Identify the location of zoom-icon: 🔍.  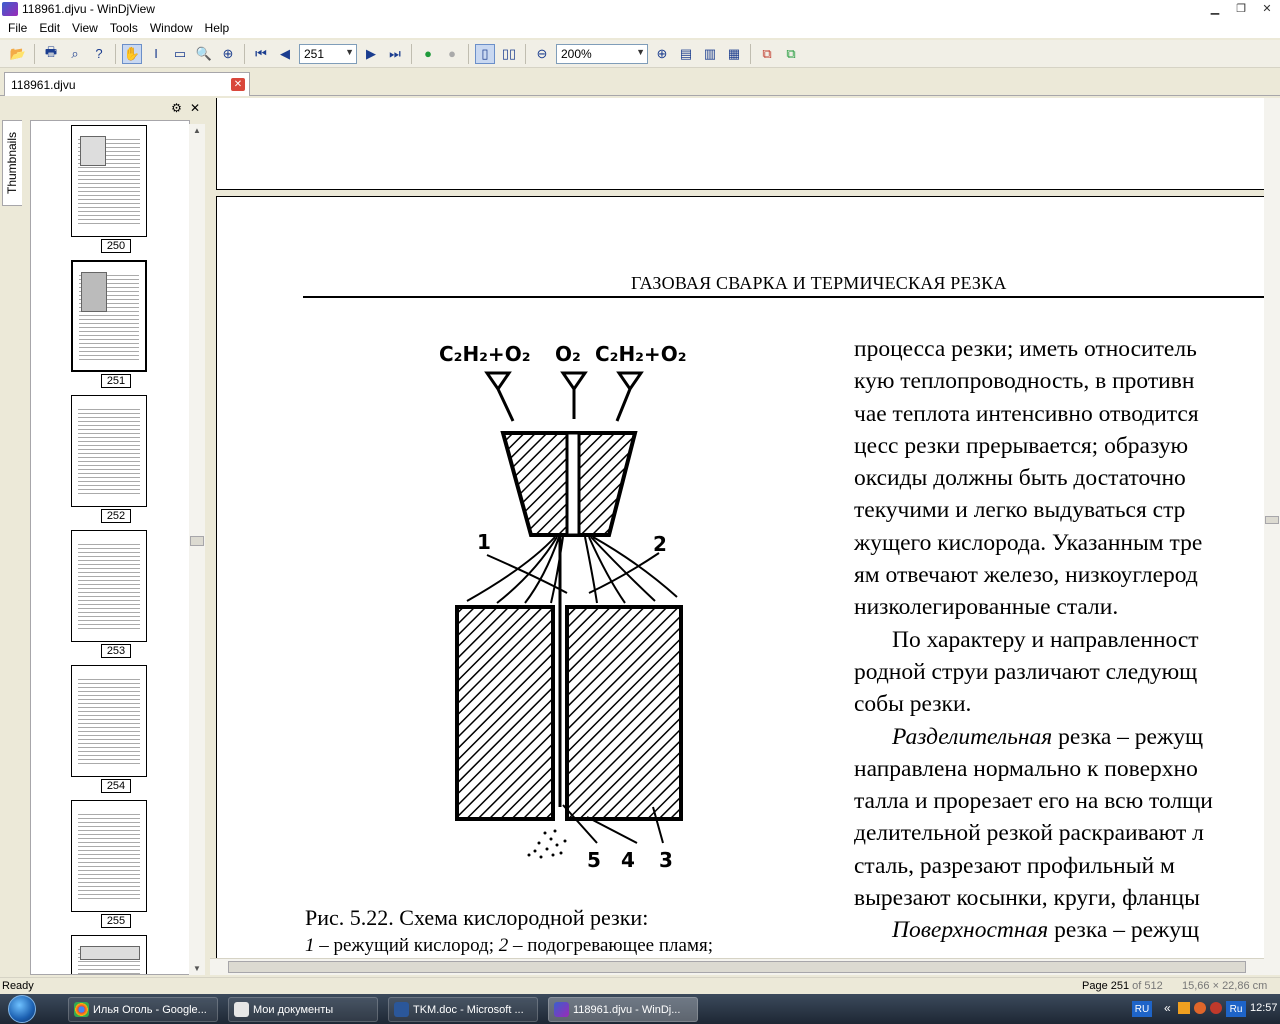
(204, 54).